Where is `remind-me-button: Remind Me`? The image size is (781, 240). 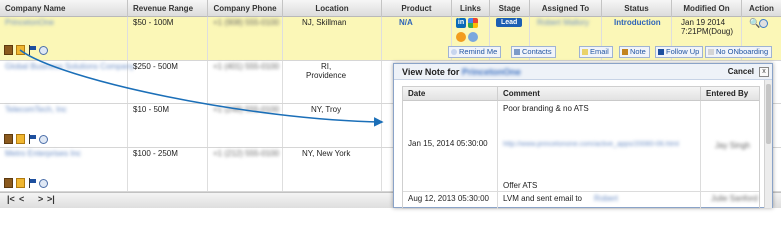 remind-me-button: Remind Me is located at coordinates (475, 52).